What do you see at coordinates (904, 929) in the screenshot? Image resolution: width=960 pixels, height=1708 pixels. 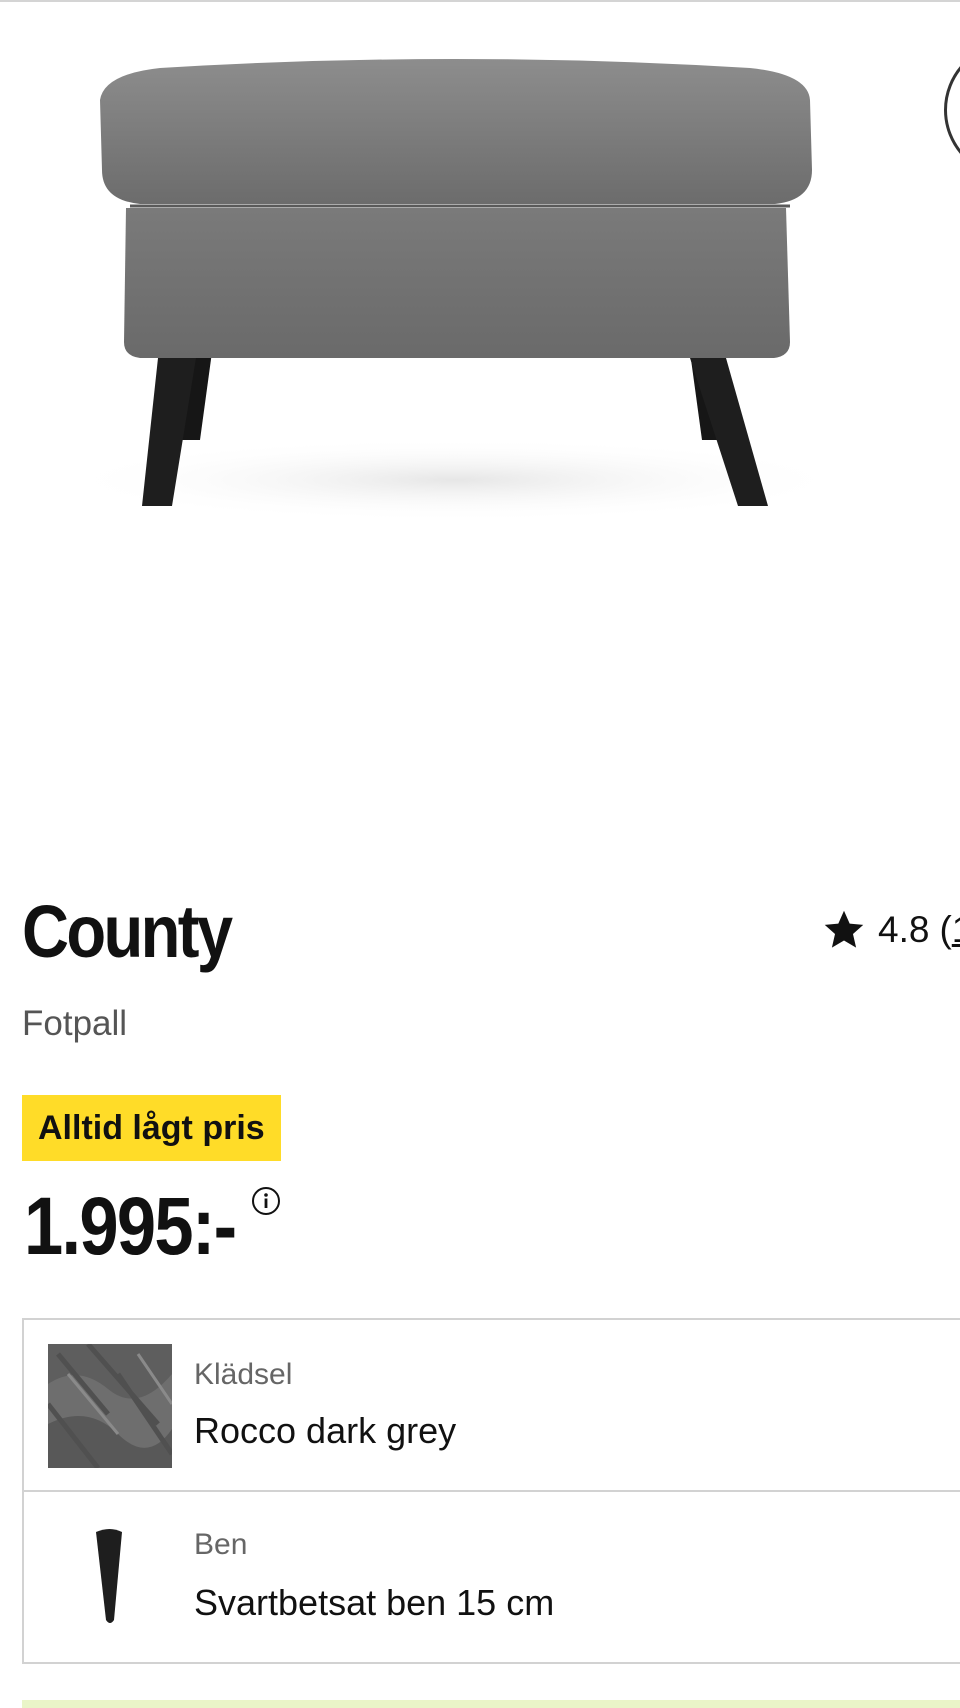 I see `rating-value: 4.8` at bounding box center [904, 929].